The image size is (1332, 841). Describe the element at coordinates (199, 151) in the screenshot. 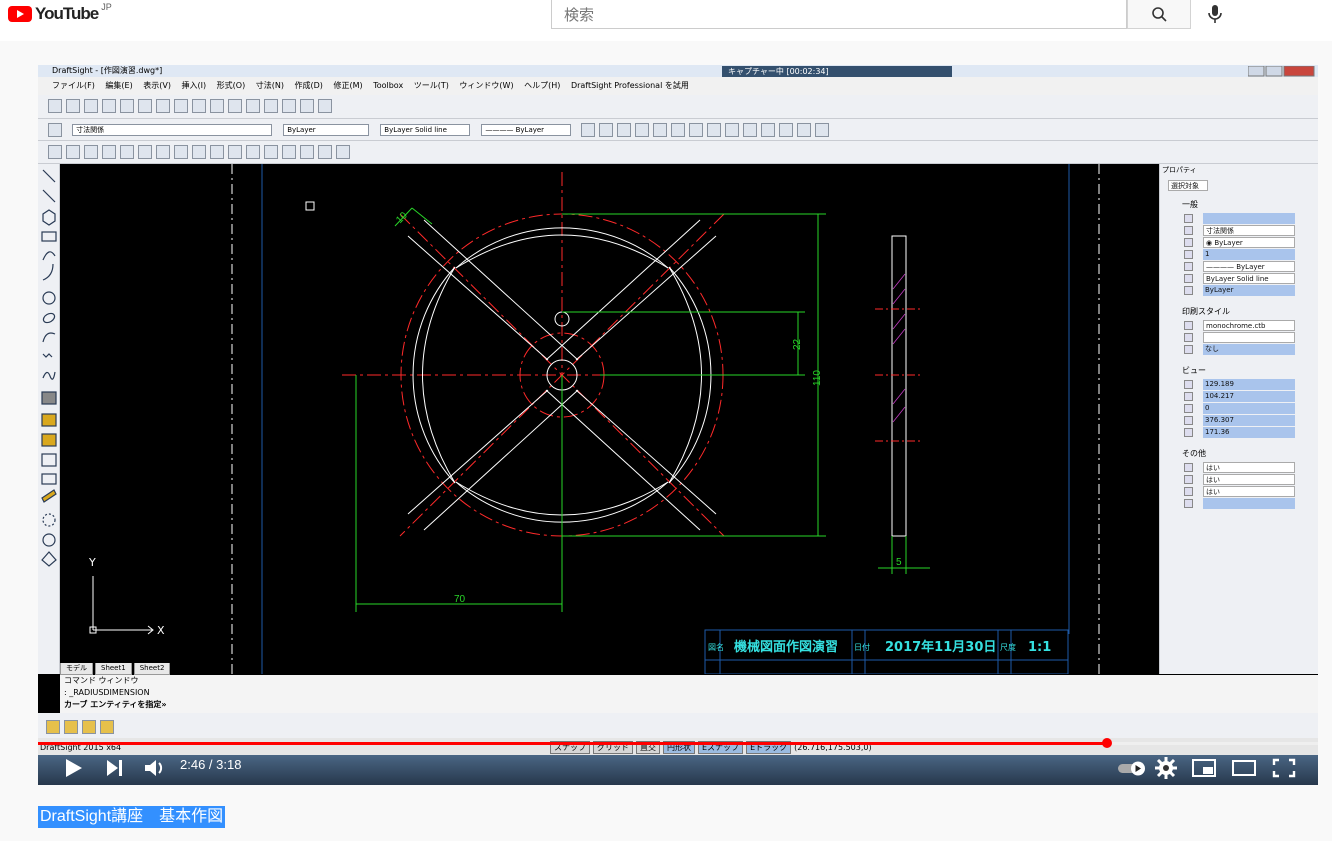

I see `radius-dim-icon` at that location.